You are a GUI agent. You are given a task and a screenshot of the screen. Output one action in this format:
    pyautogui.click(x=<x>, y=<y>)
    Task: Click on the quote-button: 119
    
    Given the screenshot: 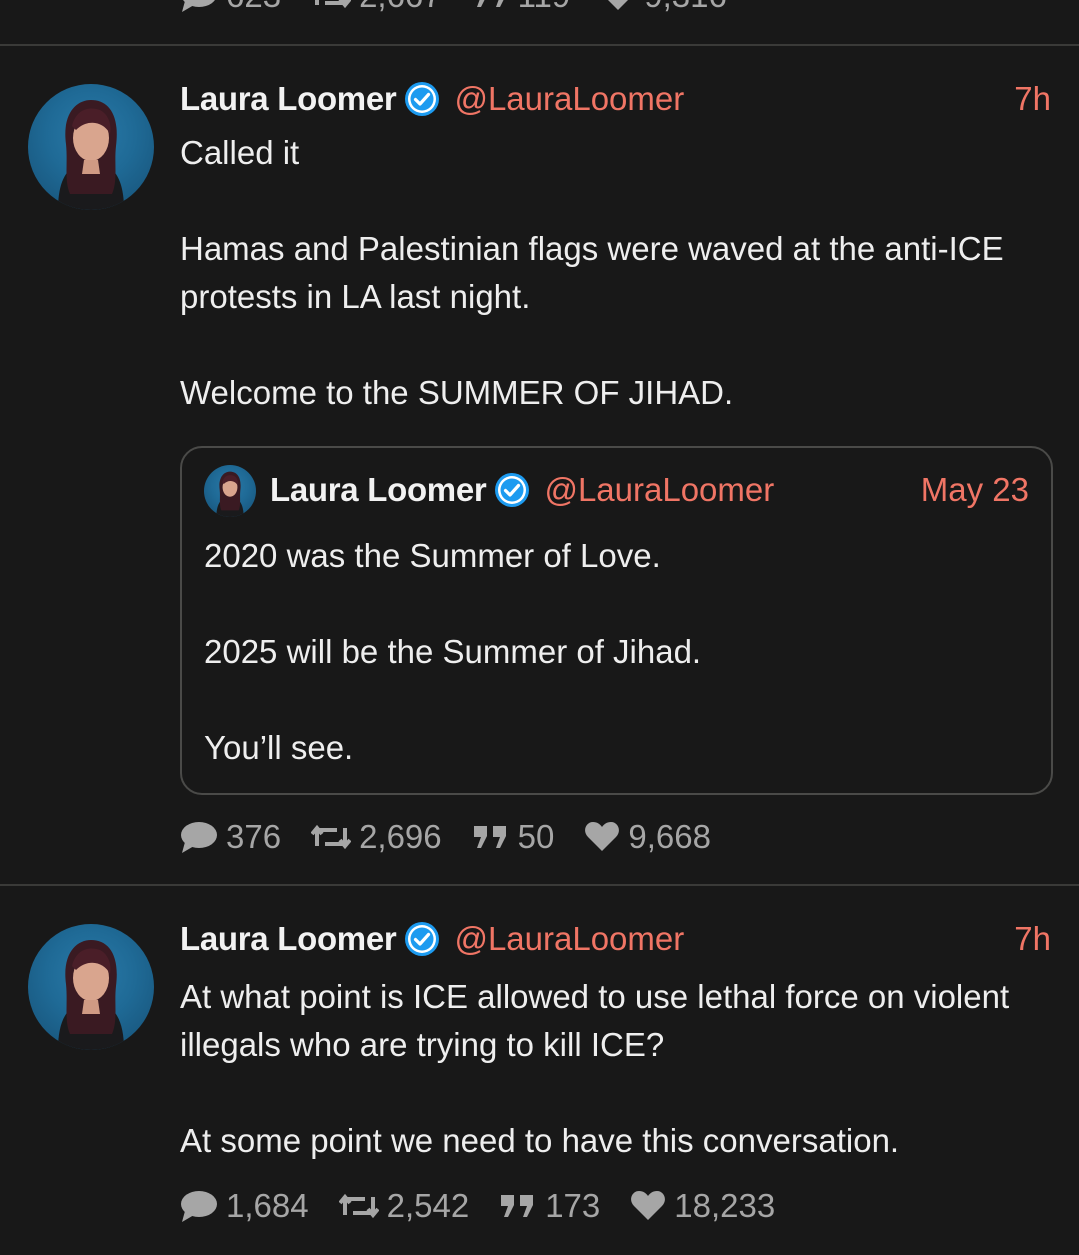 What is the action you would take?
    pyautogui.click(x=521, y=7)
    